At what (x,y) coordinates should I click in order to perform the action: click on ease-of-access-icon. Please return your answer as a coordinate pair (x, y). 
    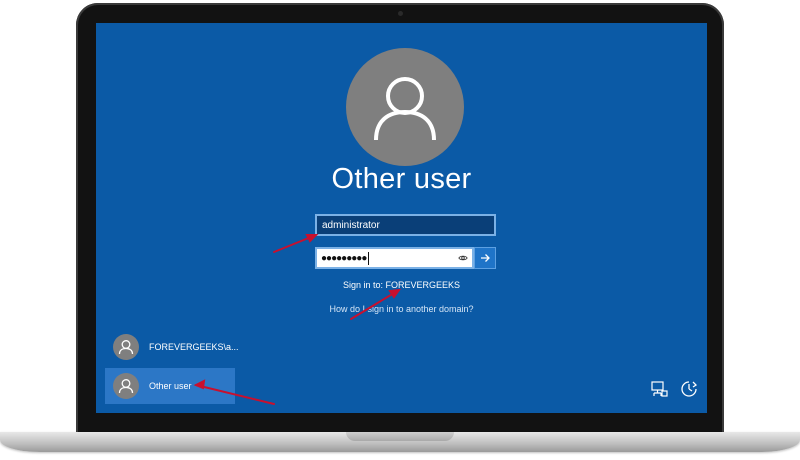
    Looking at the image, I should click on (689, 389).